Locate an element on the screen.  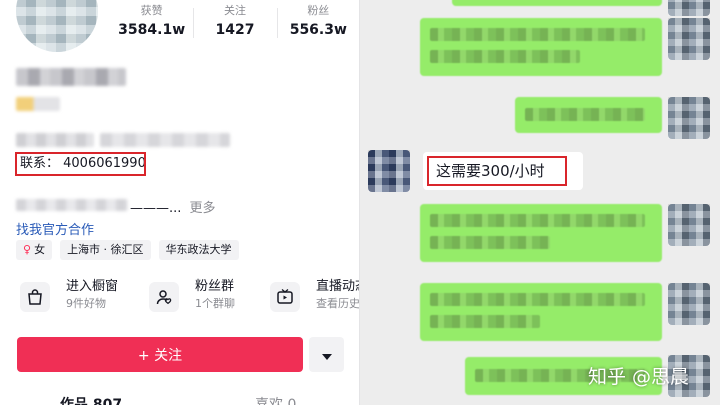
school-tag: 华东政法大学 is located at coordinates (198, 250).